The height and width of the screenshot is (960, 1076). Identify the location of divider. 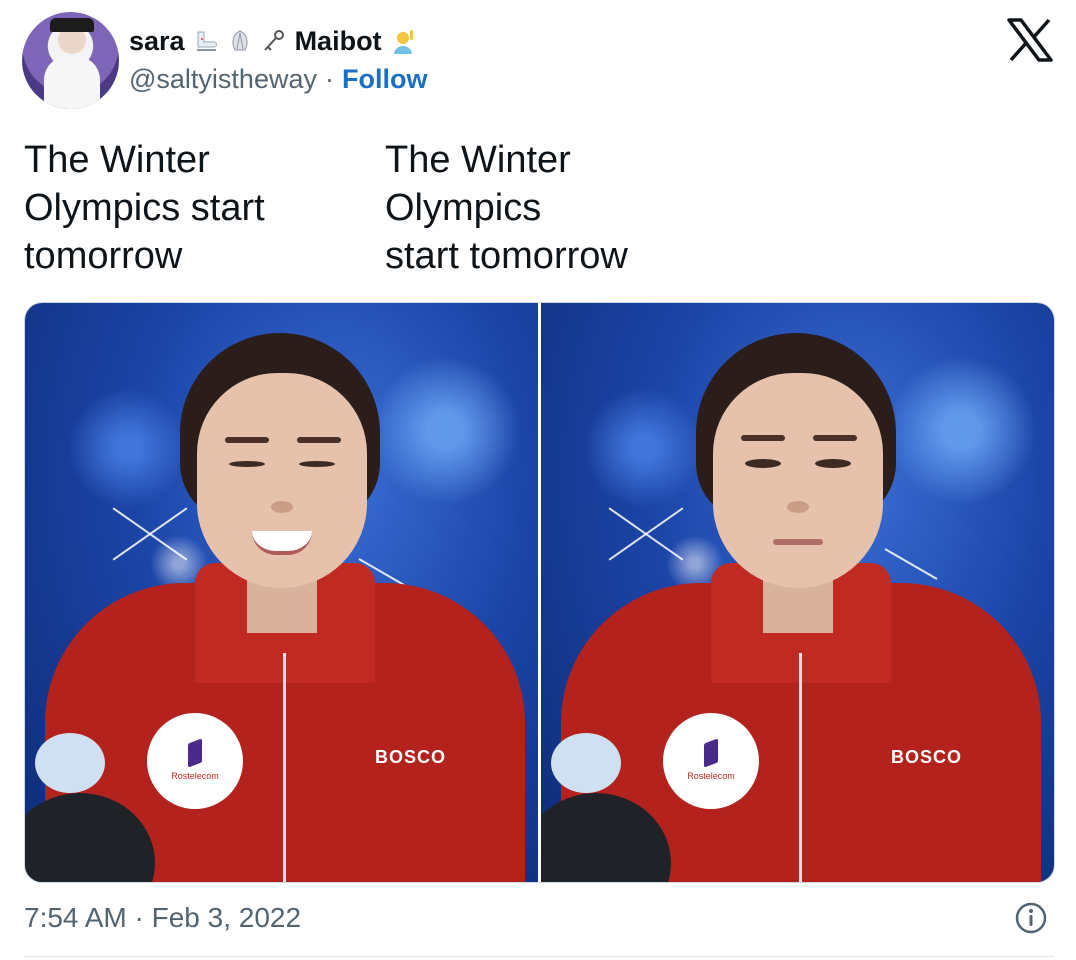
(539, 956).